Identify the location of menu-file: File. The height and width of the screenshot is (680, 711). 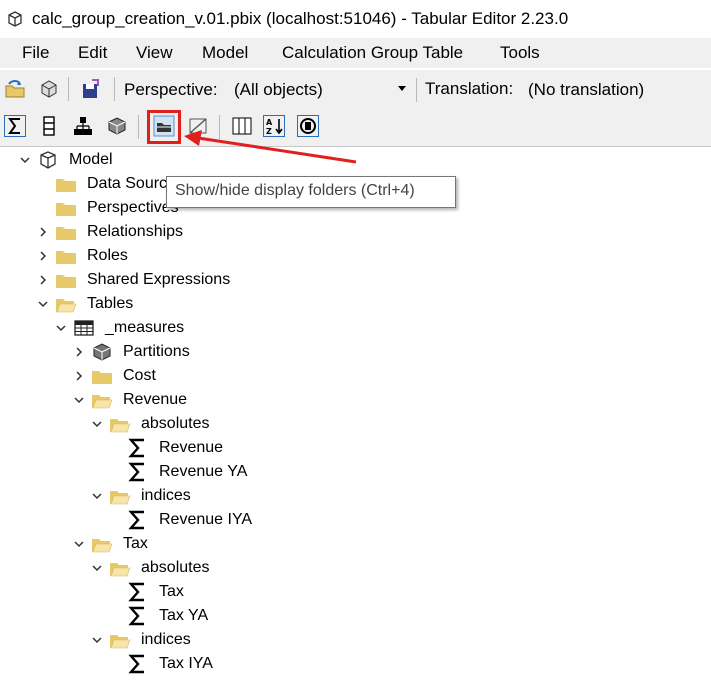
(35, 53).